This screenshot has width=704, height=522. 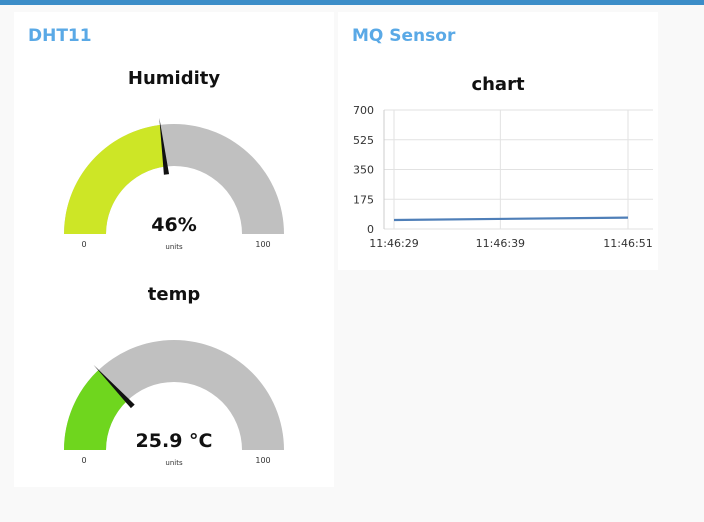 What do you see at coordinates (518, 169) in the screenshot?
I see `chart-grid` at bounding box center [518, 169].